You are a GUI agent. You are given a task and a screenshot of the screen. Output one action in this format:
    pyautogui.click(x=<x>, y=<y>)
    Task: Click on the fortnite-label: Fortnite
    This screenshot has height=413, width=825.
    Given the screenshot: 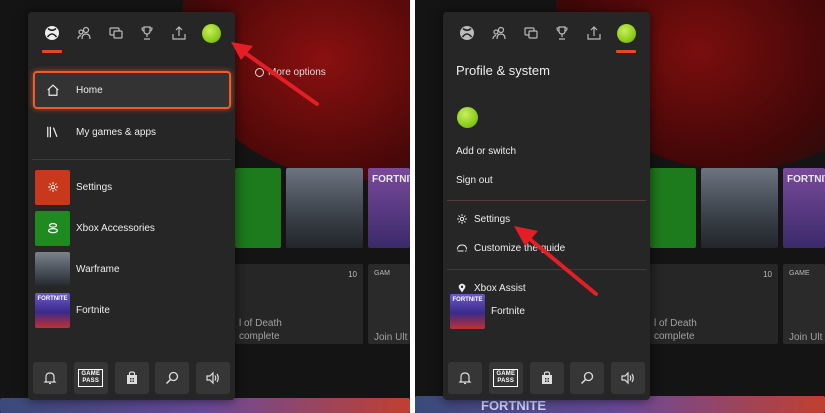 What is the action you would take?
    pyautogui.click(x=508, y=311)
    